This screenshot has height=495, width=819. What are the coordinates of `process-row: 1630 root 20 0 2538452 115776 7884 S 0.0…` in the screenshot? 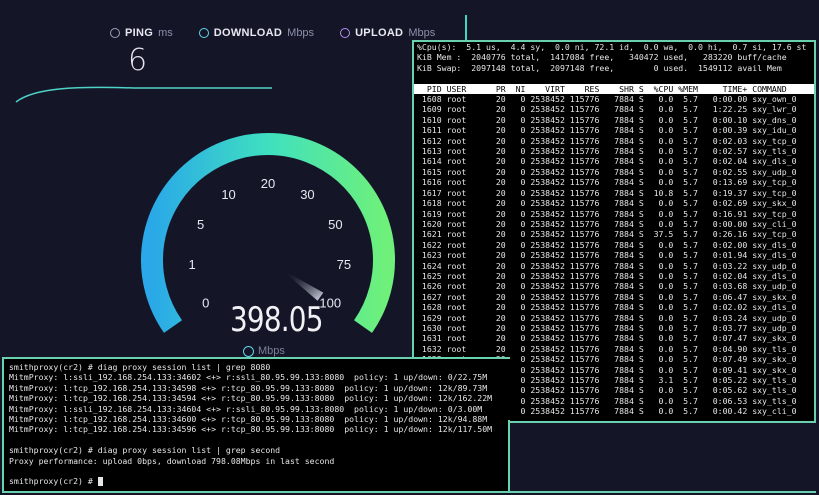 It's located at (607, 327).